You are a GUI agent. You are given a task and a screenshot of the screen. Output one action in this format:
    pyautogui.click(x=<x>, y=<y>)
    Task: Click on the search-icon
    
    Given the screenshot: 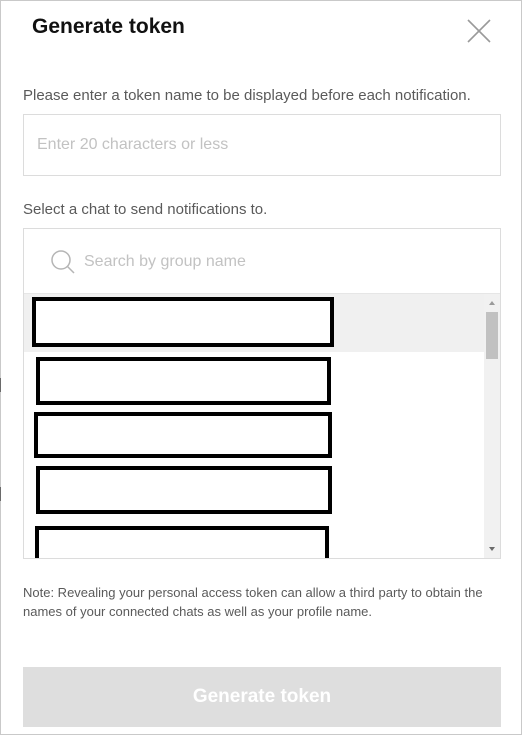 What is the action you would take?
    pyautogui.click(x=63, y=262)
    